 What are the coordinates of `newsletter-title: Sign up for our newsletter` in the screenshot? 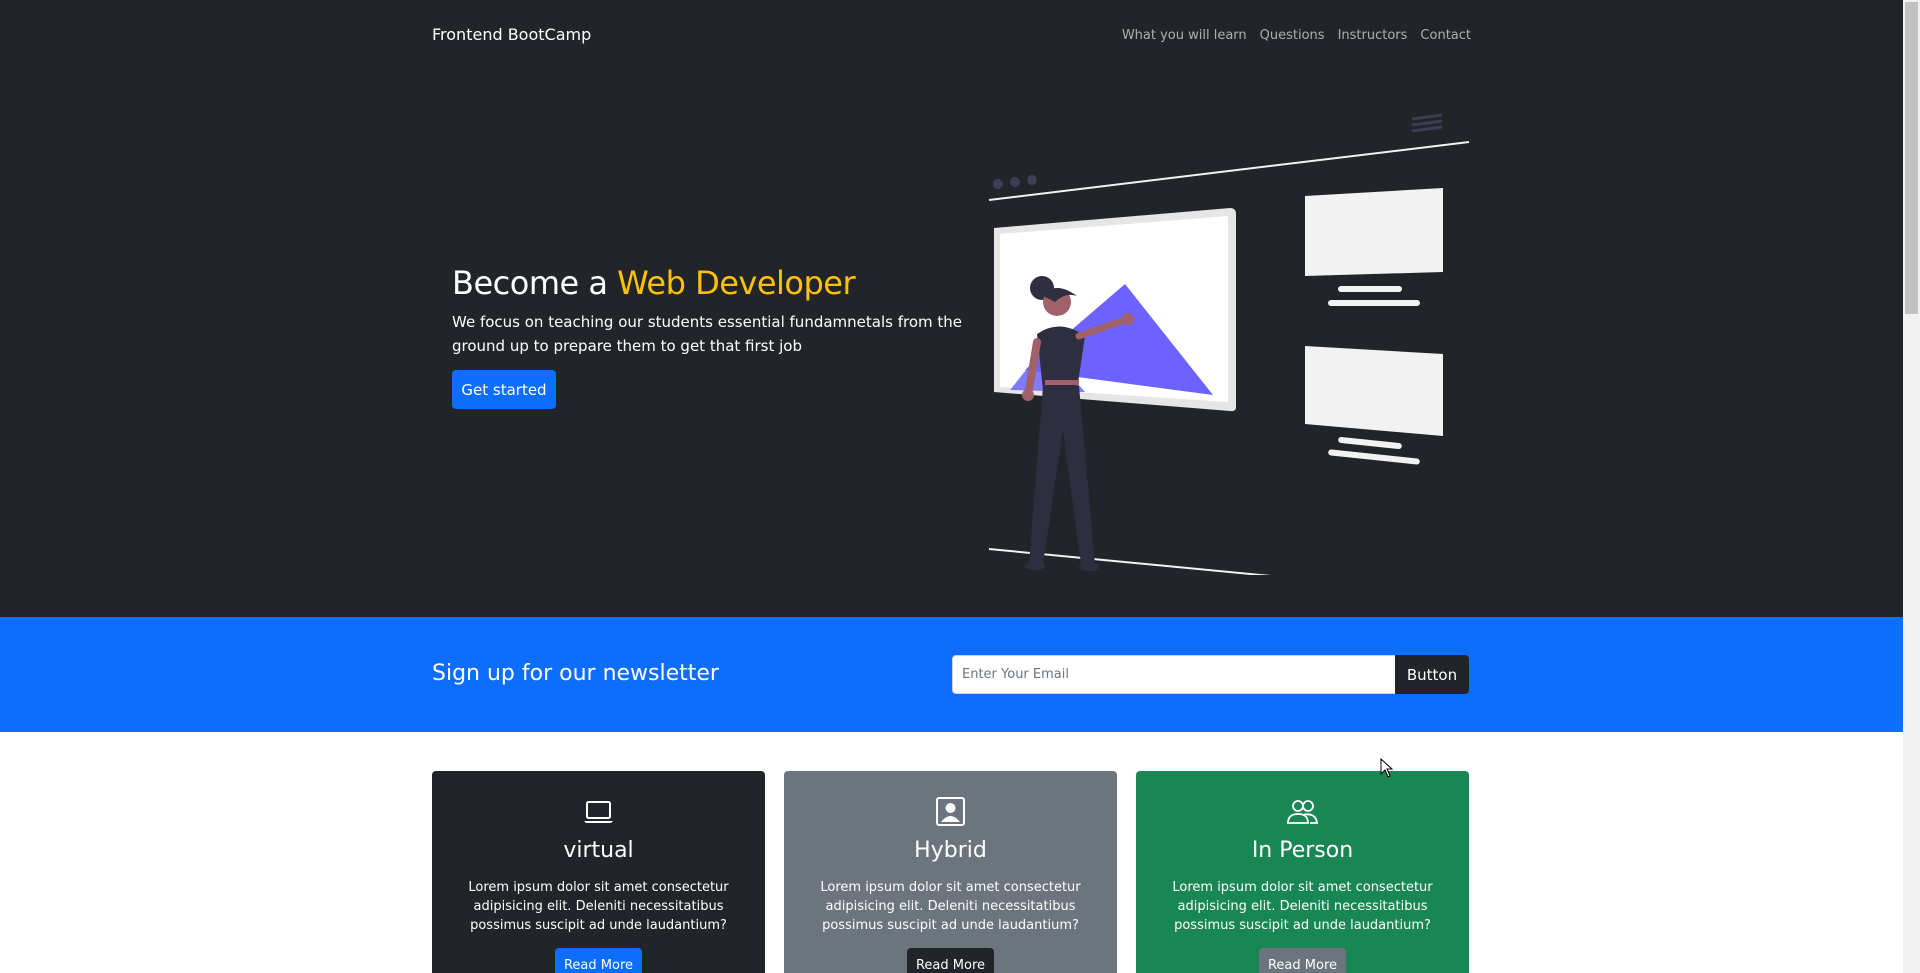 It's located at (575, 673).